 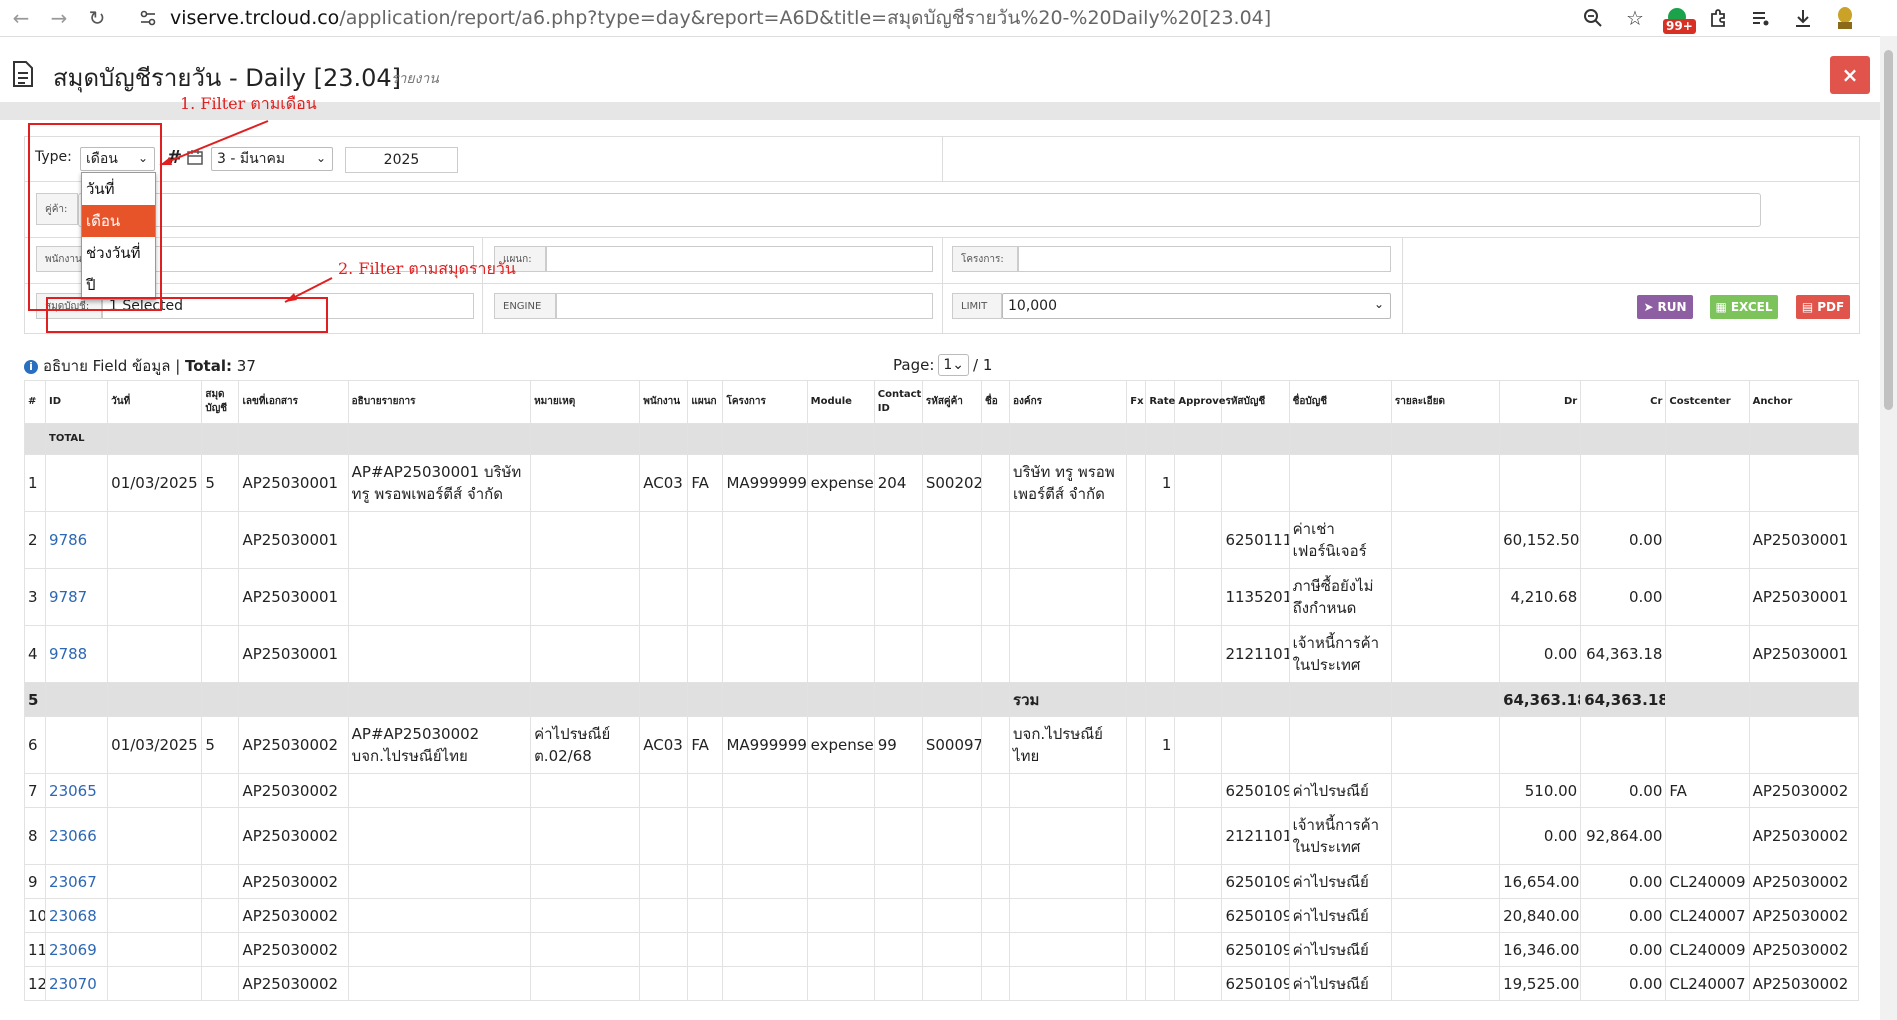 What do you see at coordinates (68, 540) in the screenshot?
I see `transaction-id-link: 9786` at bounding box center [68, 540].